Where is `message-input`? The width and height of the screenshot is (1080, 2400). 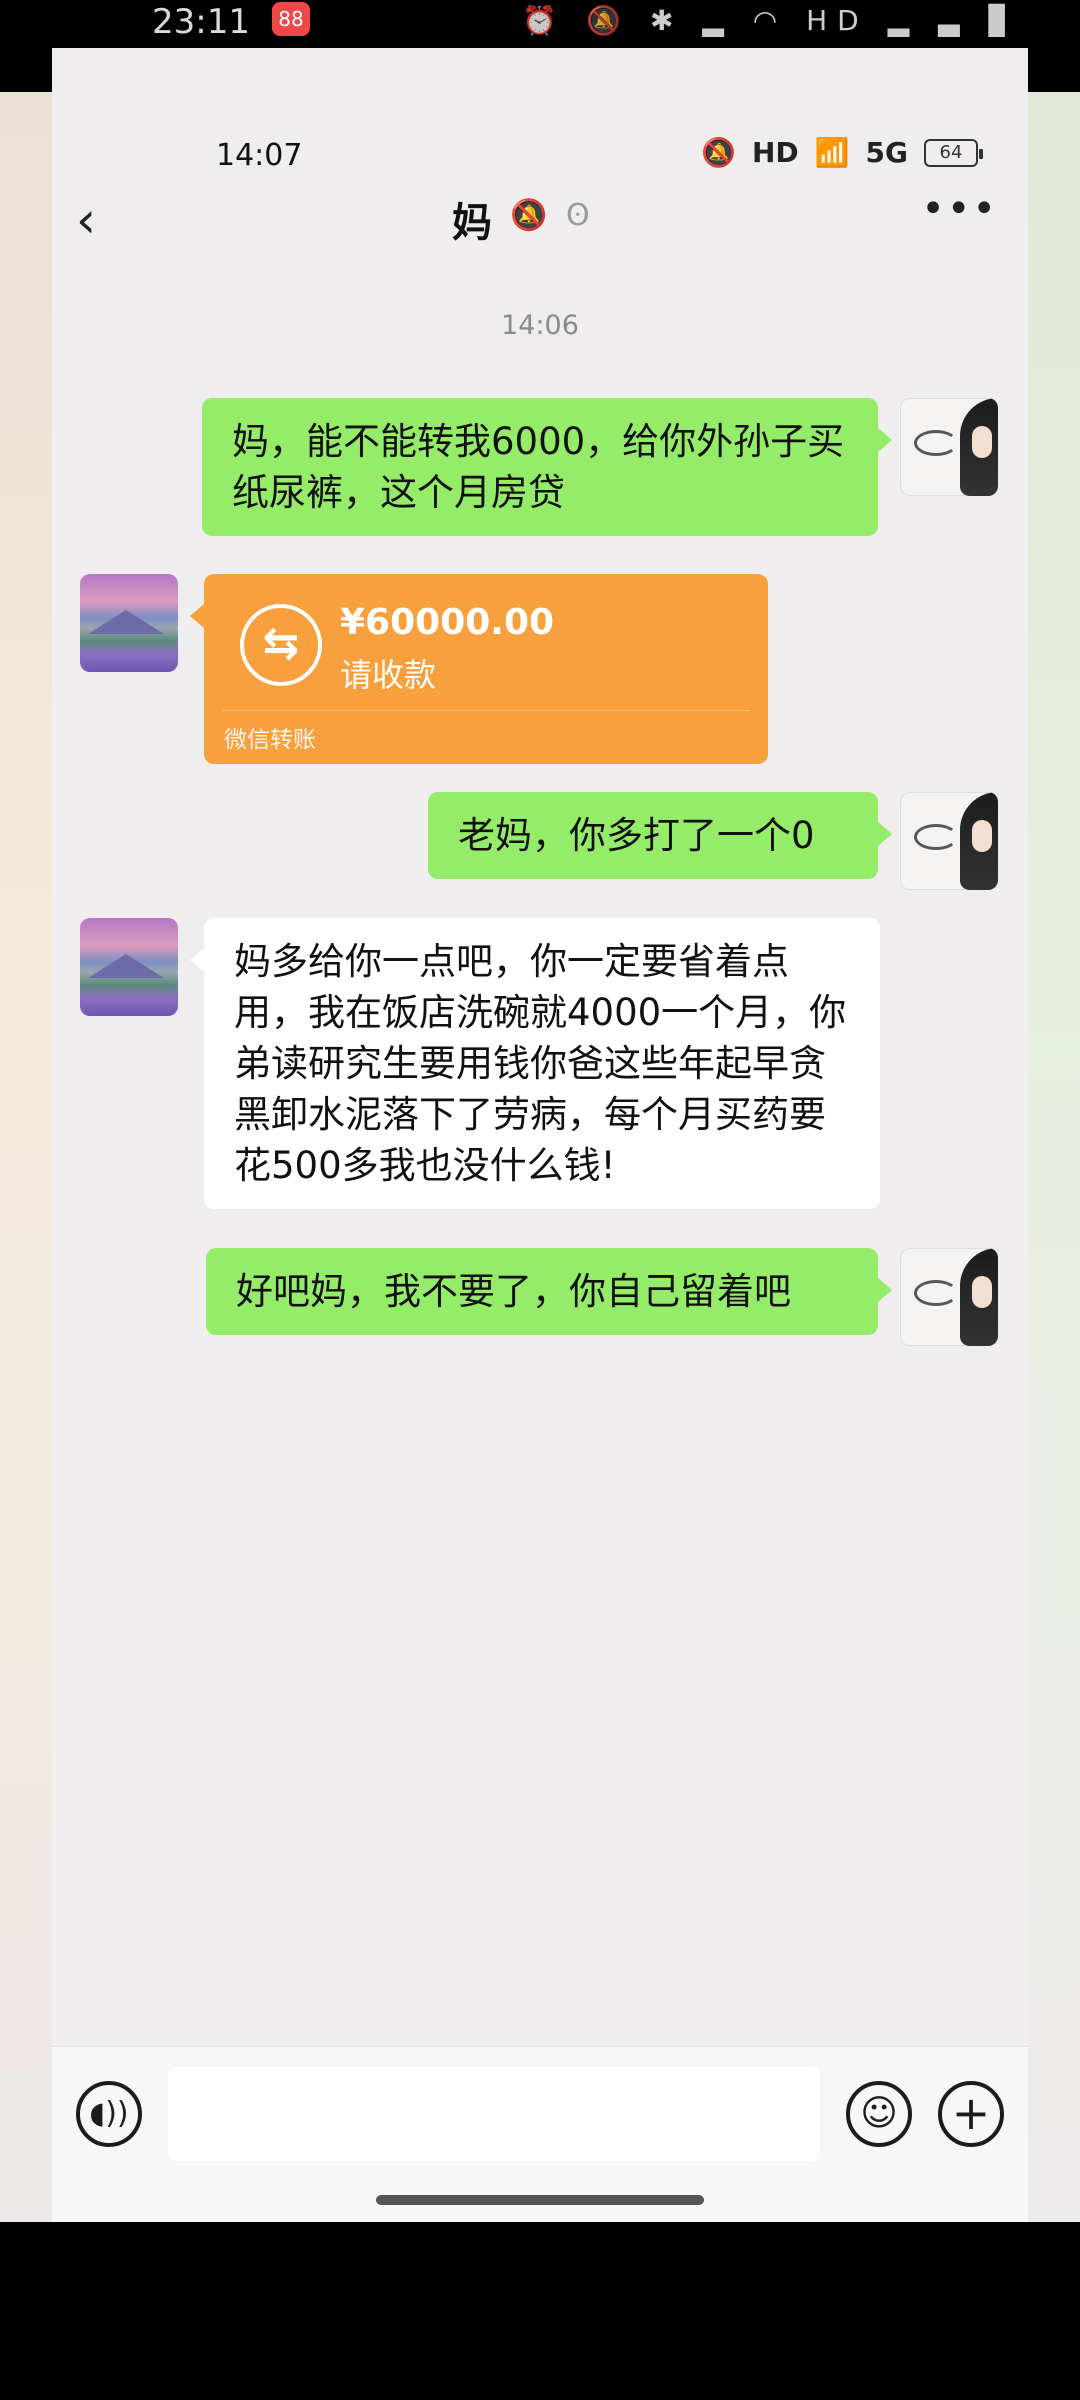 message-input is located at coordinates (494, 2114).